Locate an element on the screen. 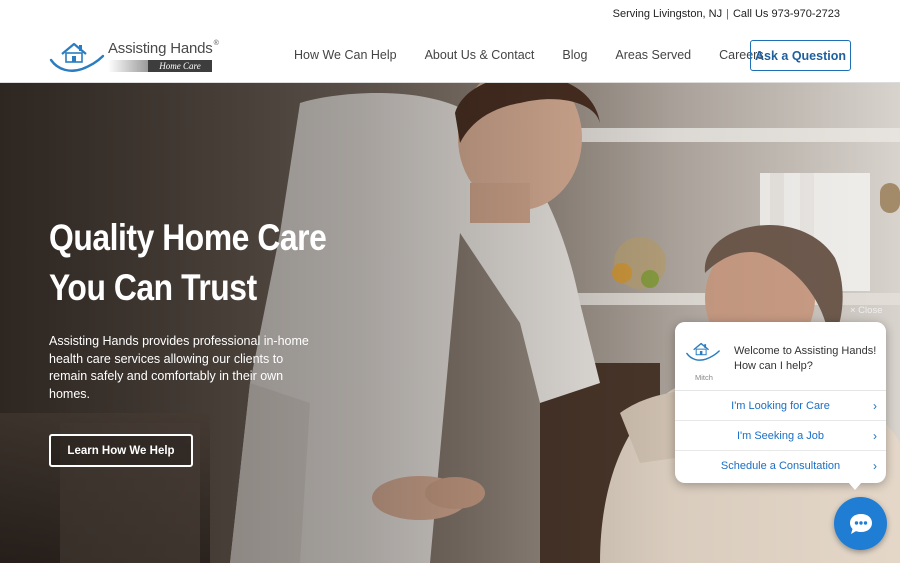 The height and width of the screenshot is (563, 900). chat-option-label: I'm Seeking a Job is located at coordinates (780, 435).